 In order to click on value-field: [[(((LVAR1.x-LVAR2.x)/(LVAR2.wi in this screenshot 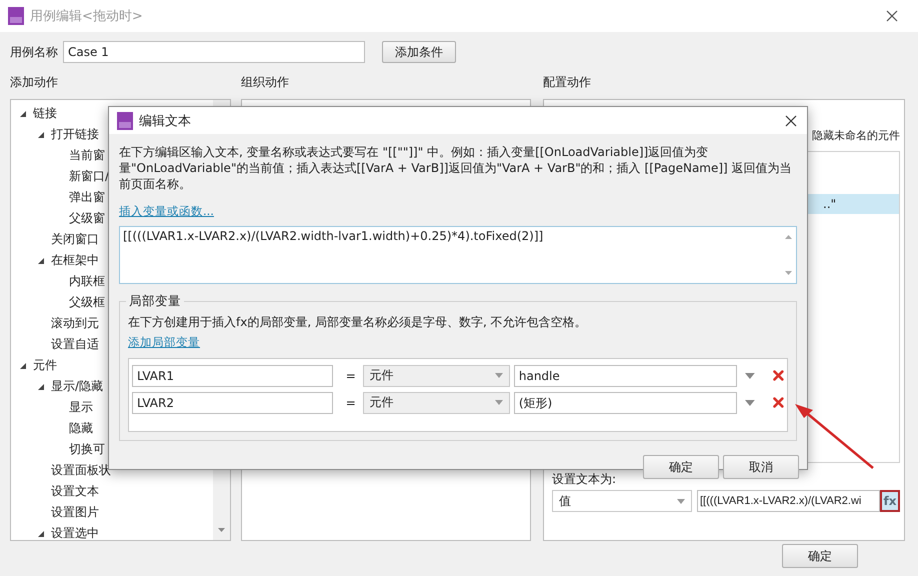, I will do `click(788, 501)`.